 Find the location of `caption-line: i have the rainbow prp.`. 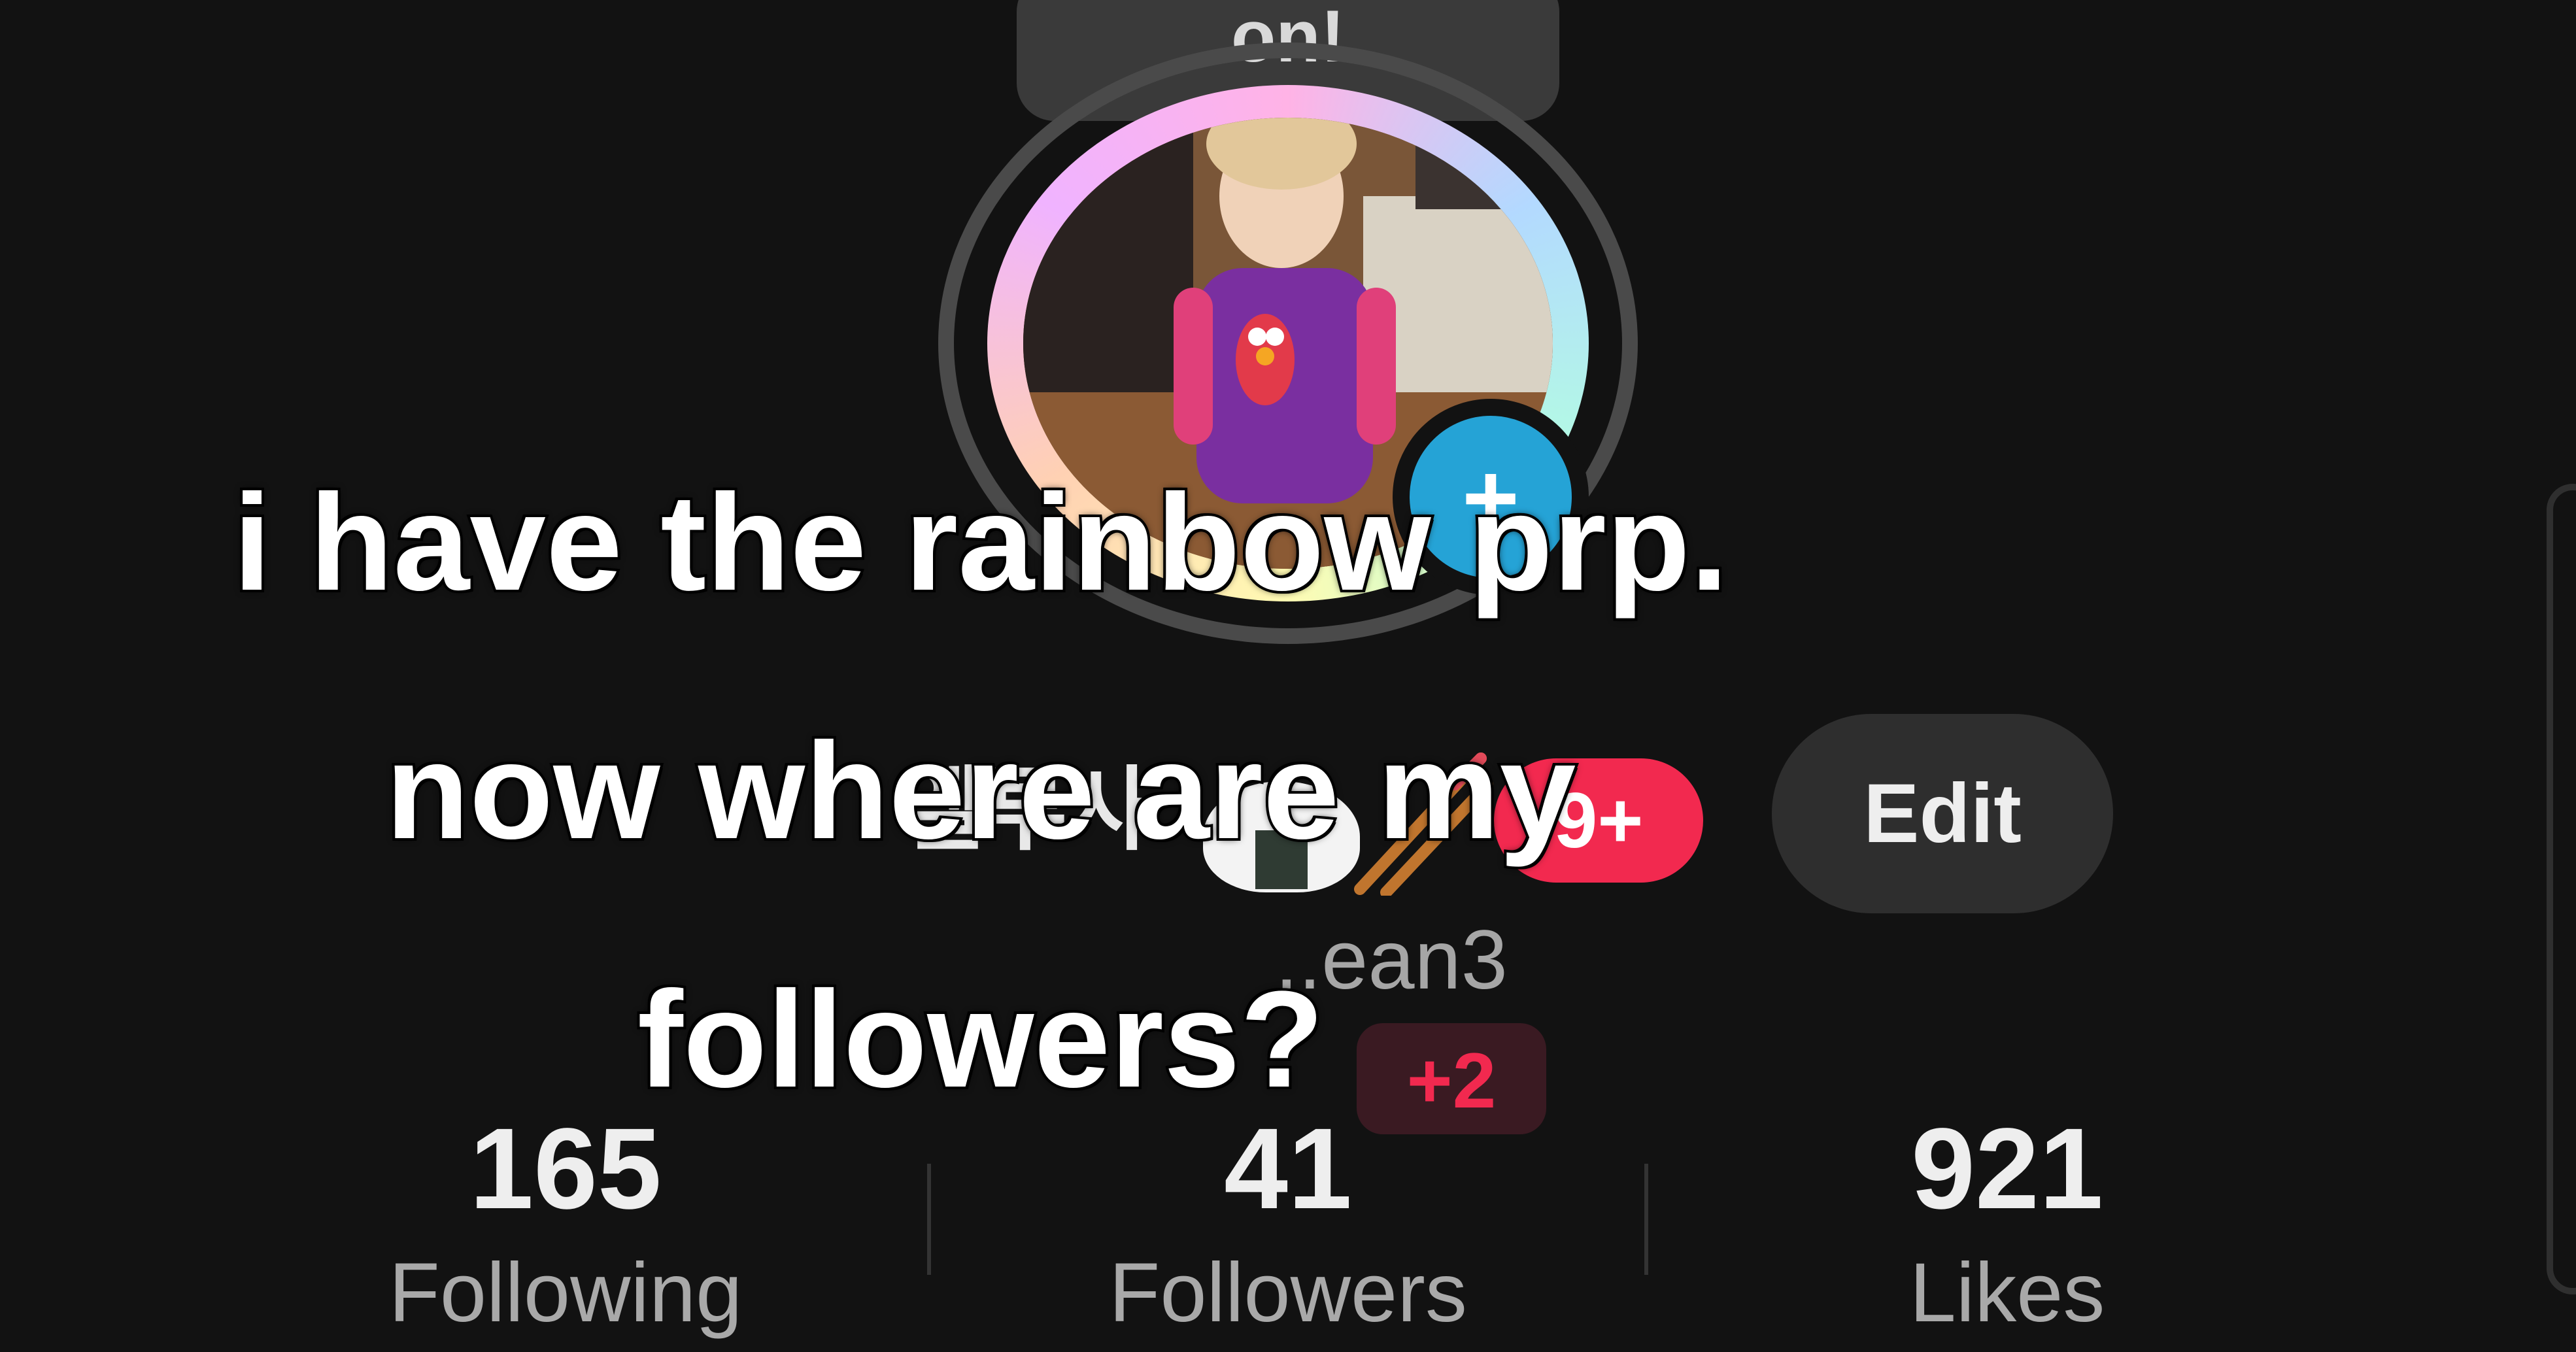

caption-line: i have the rainbow prp. is located at coordinates (980, 542).